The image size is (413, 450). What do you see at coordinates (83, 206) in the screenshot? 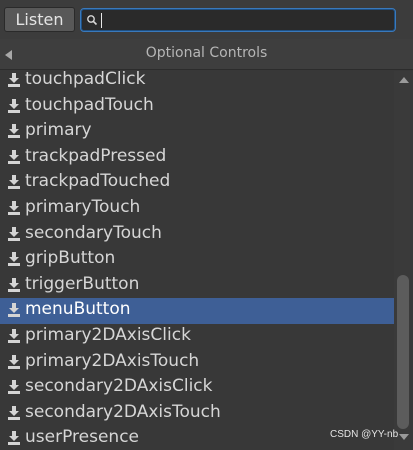
I see `list-item-label: primaryTouch` at bounding box center [83, 206].